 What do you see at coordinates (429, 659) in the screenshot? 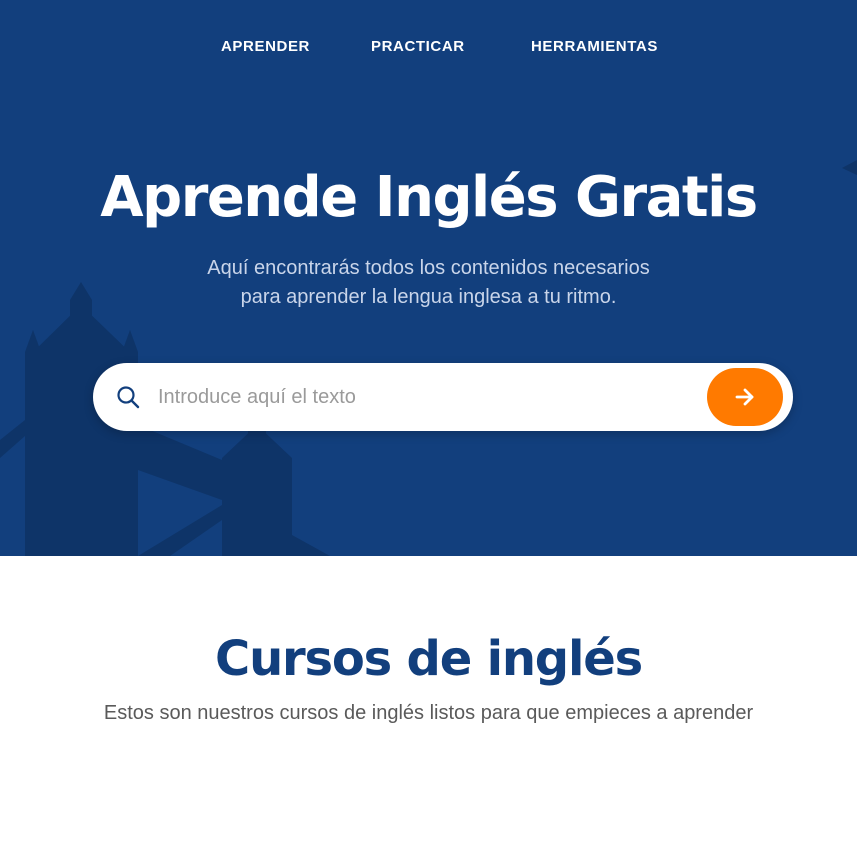
I see `courses-title: Cursos de inglés` at bounding box center [429, 659].